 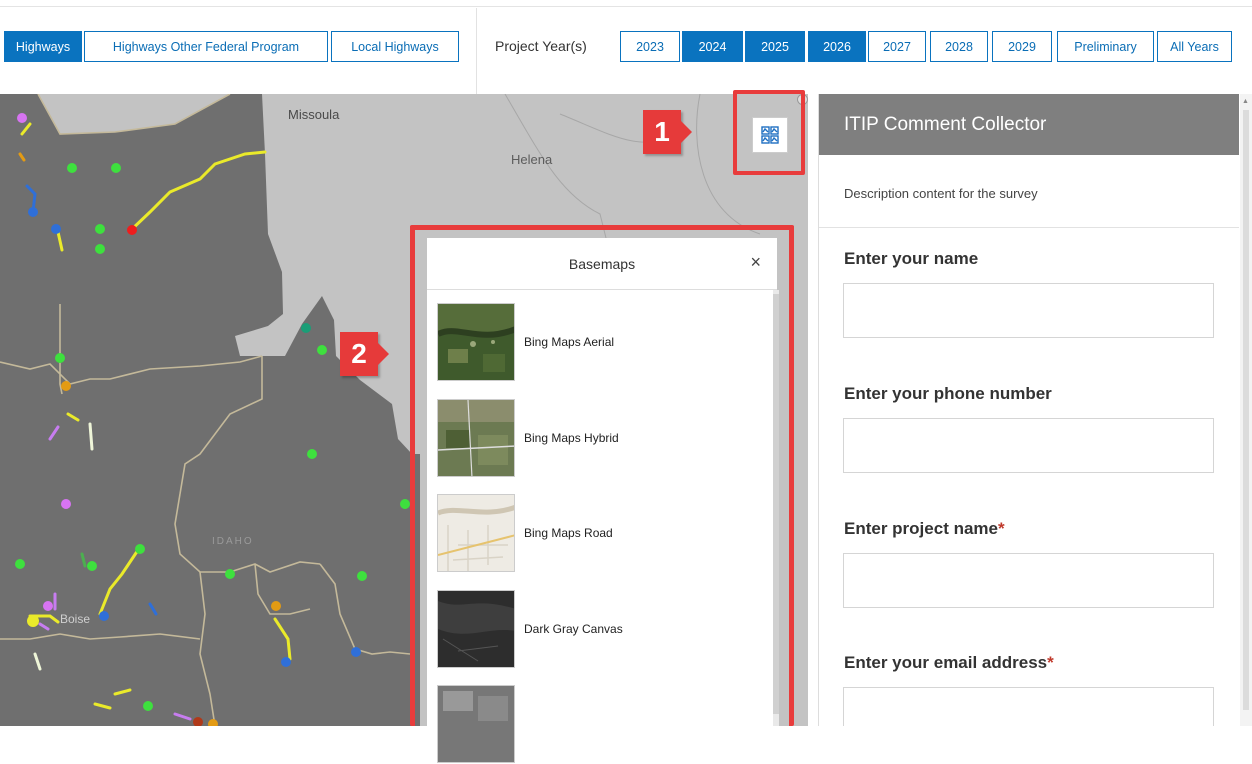 I want to click on year-button-2023: 2023, so click(x=650, y=46).